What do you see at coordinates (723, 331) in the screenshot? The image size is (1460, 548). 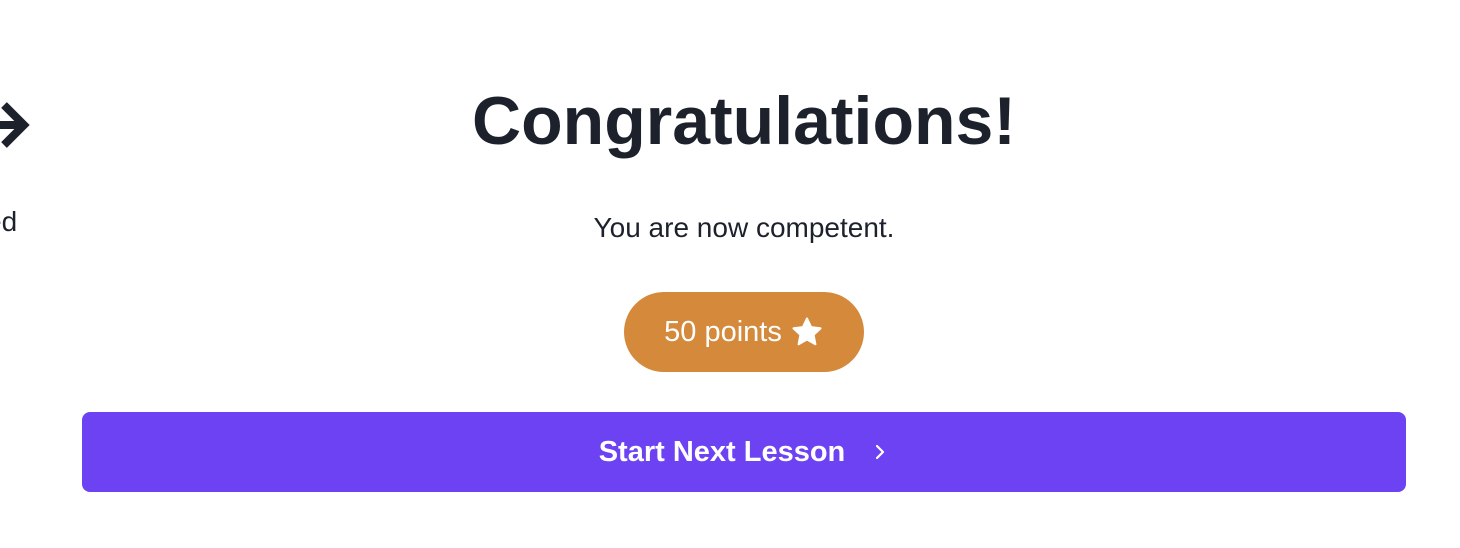 I see `points-label: 50 points` at bounding box center [723, 331].